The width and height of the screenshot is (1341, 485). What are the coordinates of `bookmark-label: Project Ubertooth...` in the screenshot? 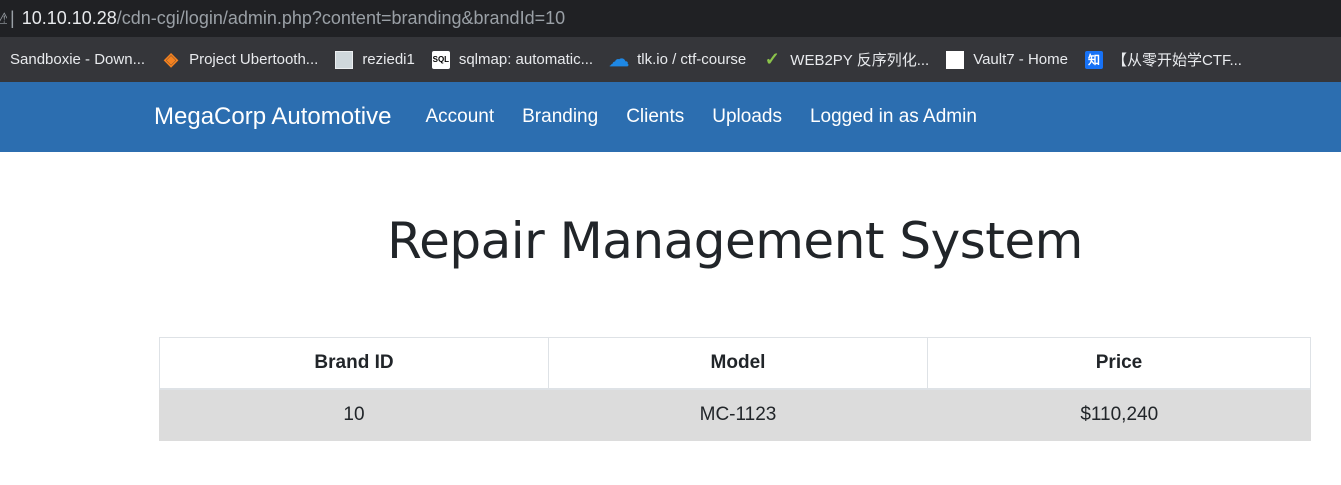 It's located at (254, 59).